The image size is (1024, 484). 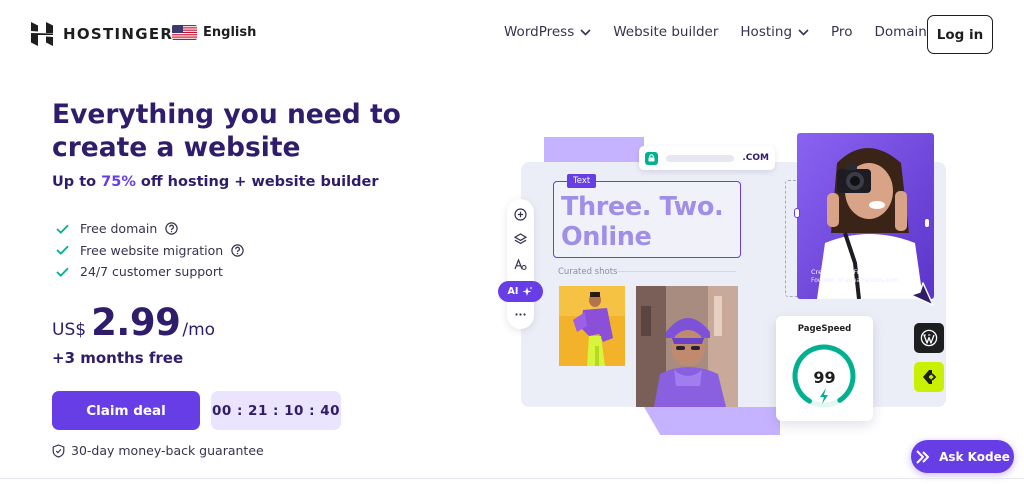 I want to click on decor-shape, so click(x=712, y=421).